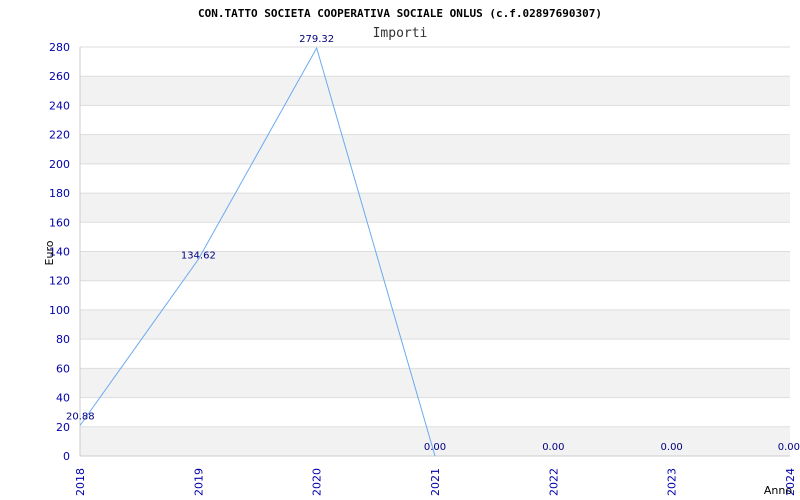 This screenshot has height=500, width=800. What do you see at coordinates (80, 482) in the screenshot?
I see `x-tick-label: 2018` at bounding box center [80, 482].